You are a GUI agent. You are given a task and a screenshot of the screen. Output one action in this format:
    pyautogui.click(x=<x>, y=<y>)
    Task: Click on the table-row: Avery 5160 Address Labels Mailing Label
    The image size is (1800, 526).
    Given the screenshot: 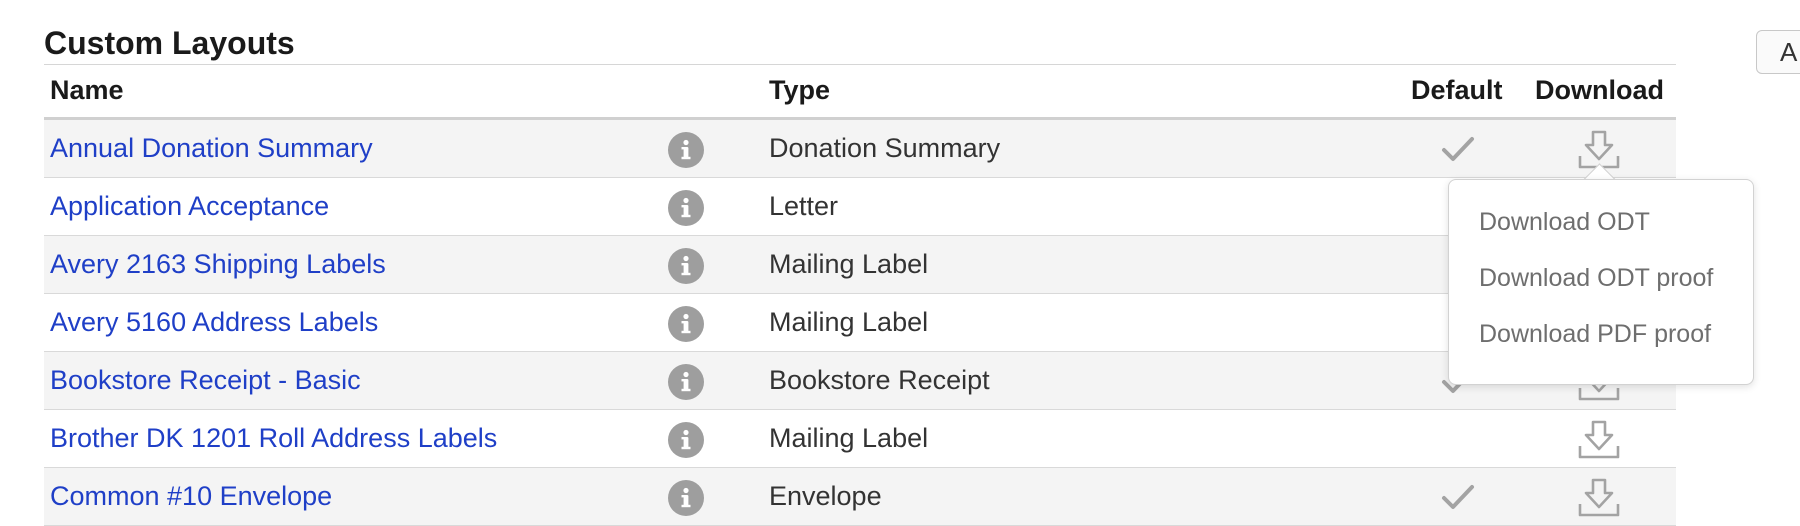 What is the action you would take?
    pyautogui.click(x=860, y=323)
    